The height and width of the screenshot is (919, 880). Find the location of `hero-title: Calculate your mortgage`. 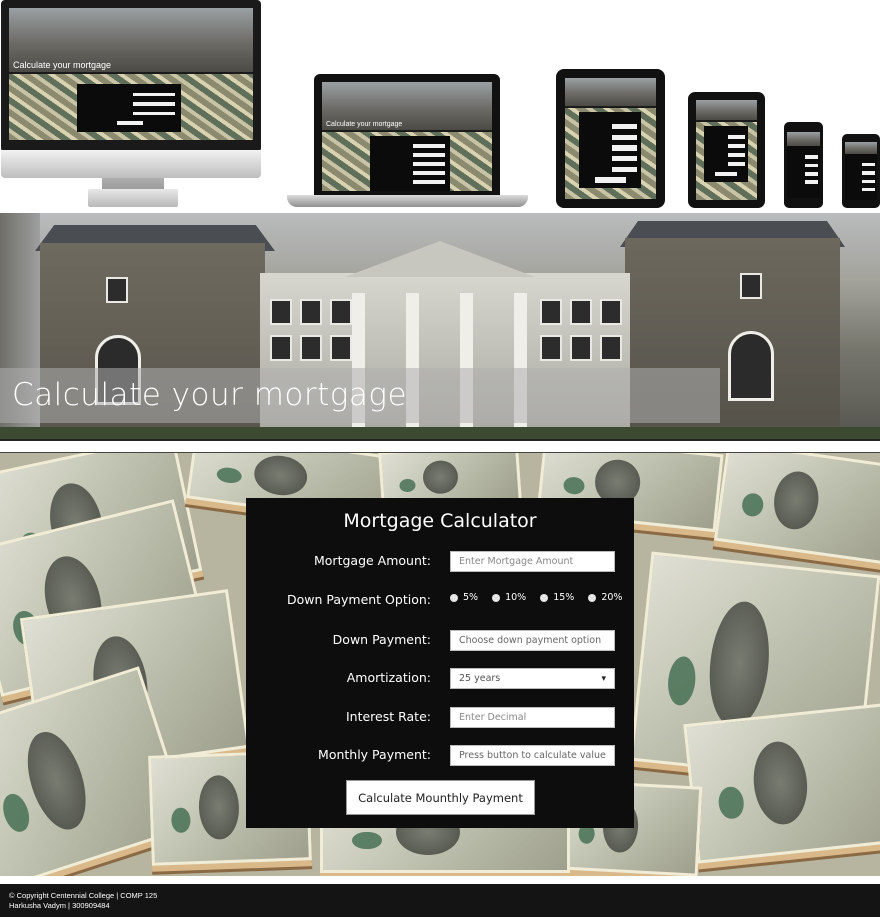

hero-title: Calculate your mortgage is located at coordinates (210, 395).